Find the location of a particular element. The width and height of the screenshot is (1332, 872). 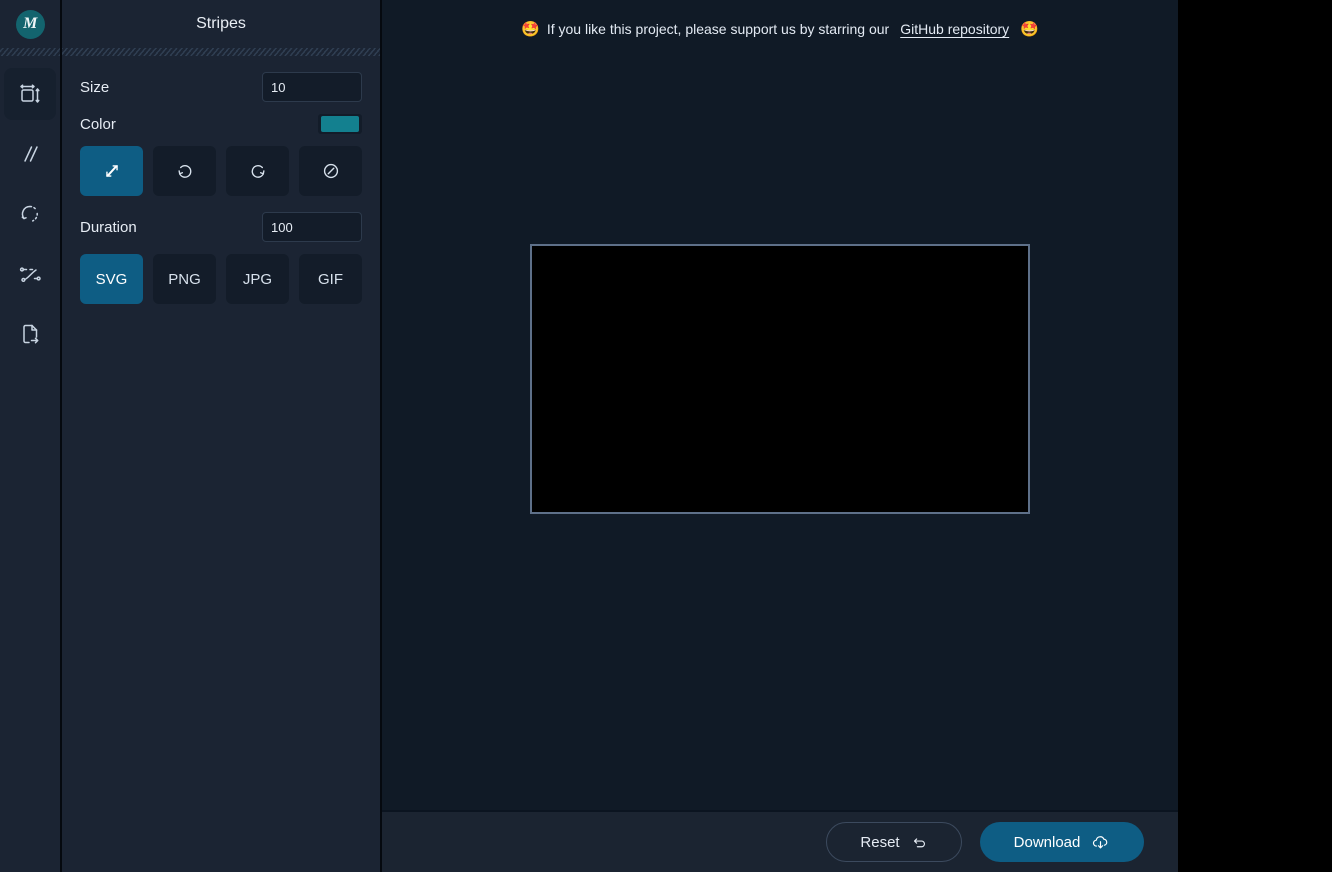

sidebar-item-export is located at coordinates (30, 334).